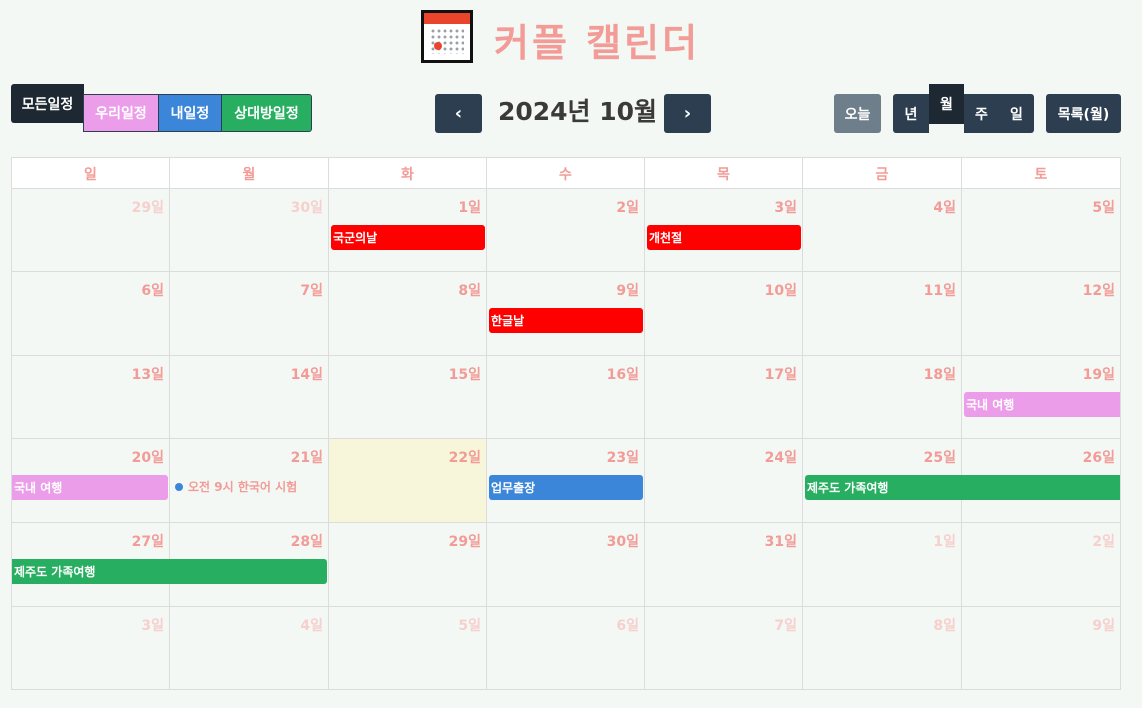 This screenshot has height=708, width=1142. I want to click on app-header: 커플 캘린더, so click(571, 37).